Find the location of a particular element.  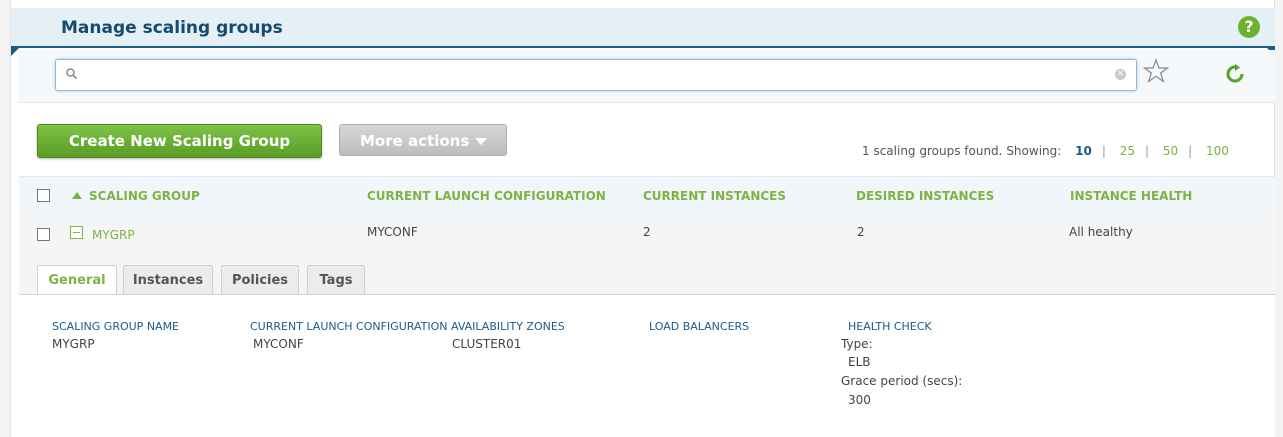

page-title: Manage scaling groups is located at coordinates (172, 28).